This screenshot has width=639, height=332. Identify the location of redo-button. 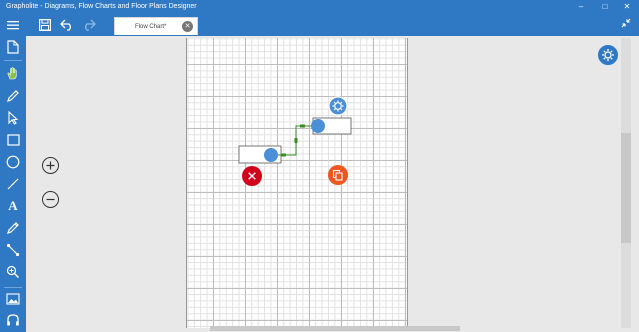
(89, 25).